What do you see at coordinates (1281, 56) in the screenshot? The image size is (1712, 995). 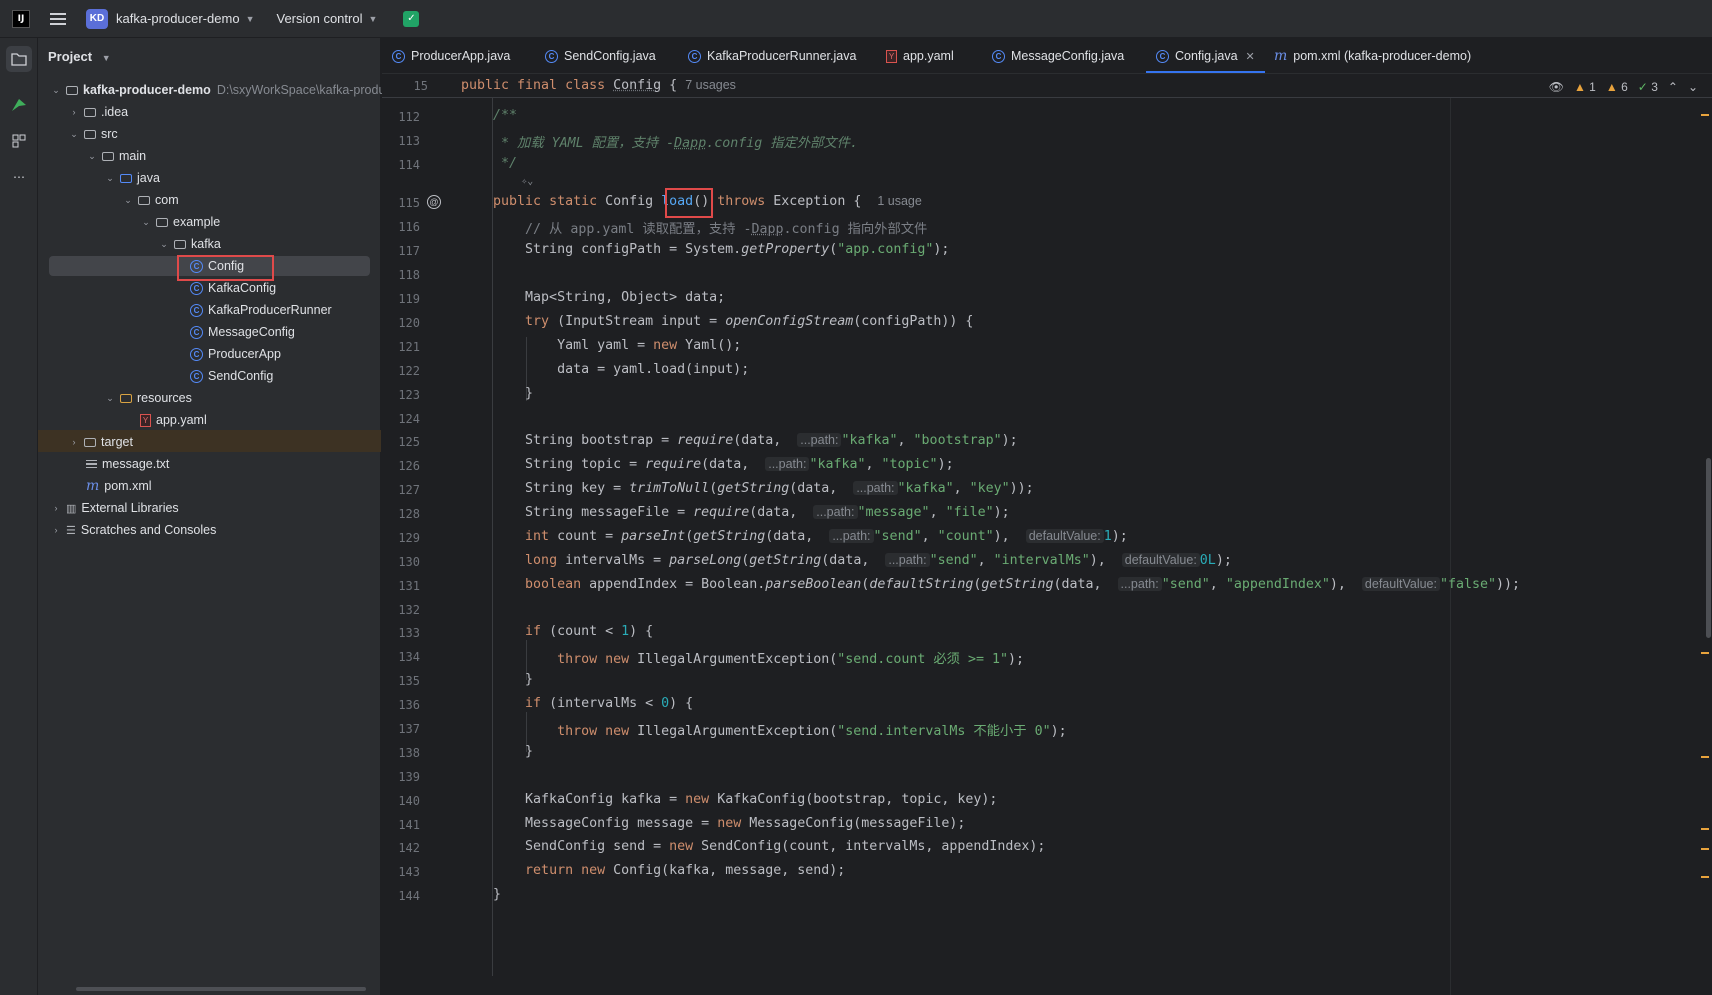 I see `maven-icon: m` at bounding box center [1281, 56].